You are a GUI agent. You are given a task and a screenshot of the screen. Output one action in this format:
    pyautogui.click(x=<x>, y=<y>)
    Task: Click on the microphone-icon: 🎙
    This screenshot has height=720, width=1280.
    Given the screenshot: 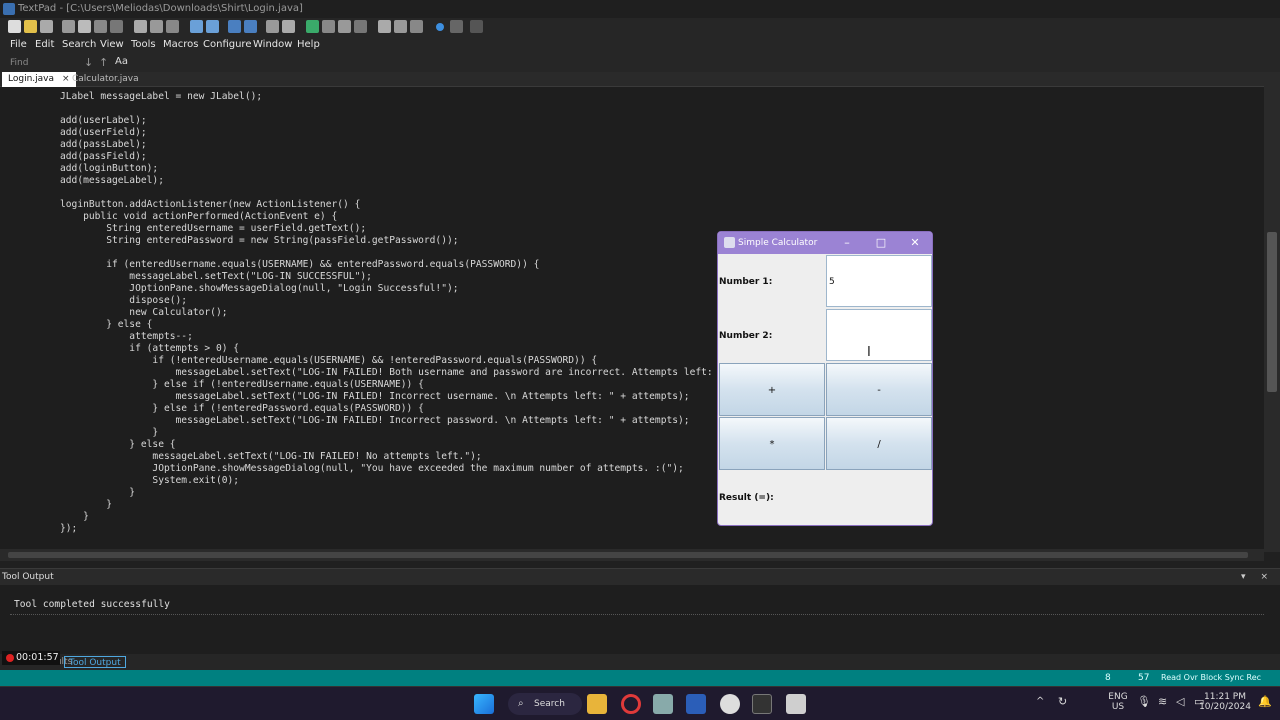 What is the action you would take?
    pyautogui.click(x=1144, y=701)
    